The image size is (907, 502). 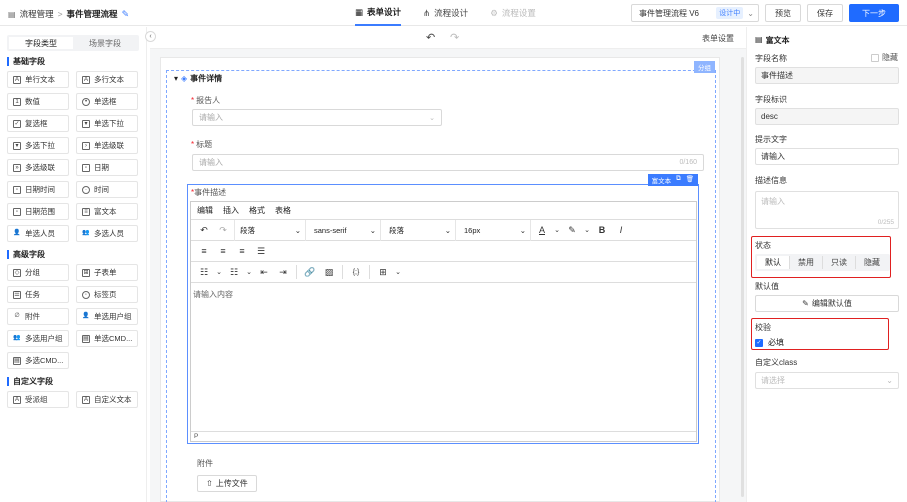 I want to click on field-item: 👥 多选用户组, so click(x=38, y=338).